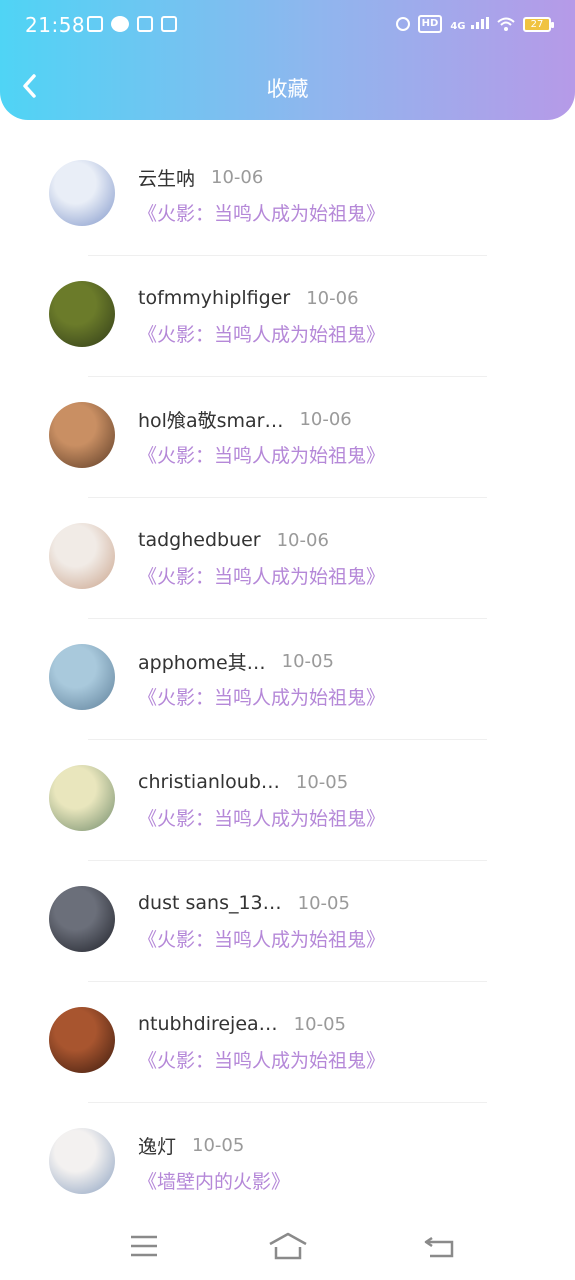 Image resolution: width=575 pixels, height=1280 pixels. What do you see at coordinates (402, 24) in the screenshot?
I see `alarm-icon` at bounding box center [402, 24].